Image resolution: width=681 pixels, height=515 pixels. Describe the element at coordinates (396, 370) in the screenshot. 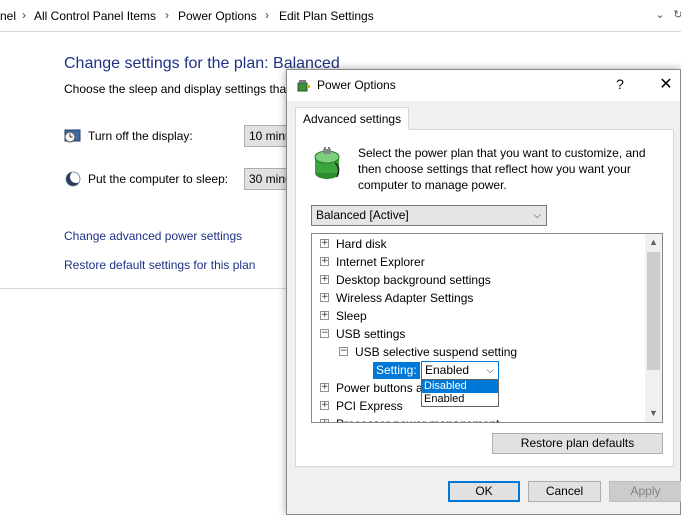

I see `setting-label: Setting:` at that location.